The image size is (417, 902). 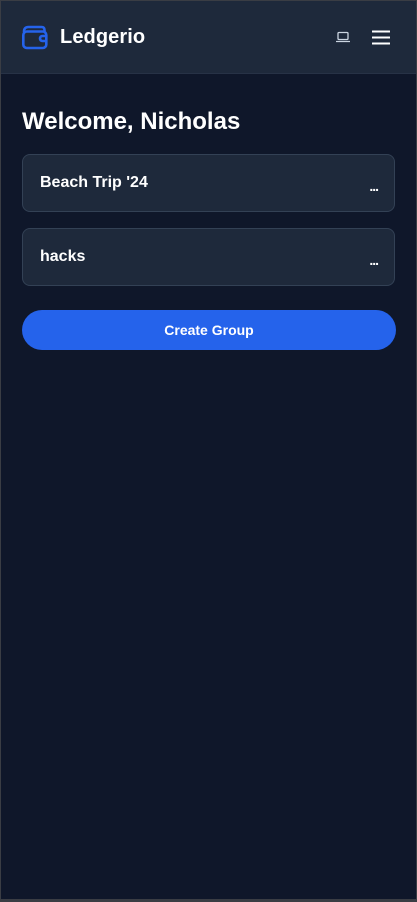 I want to click on wallet-icon, so click(x=35, y=37).